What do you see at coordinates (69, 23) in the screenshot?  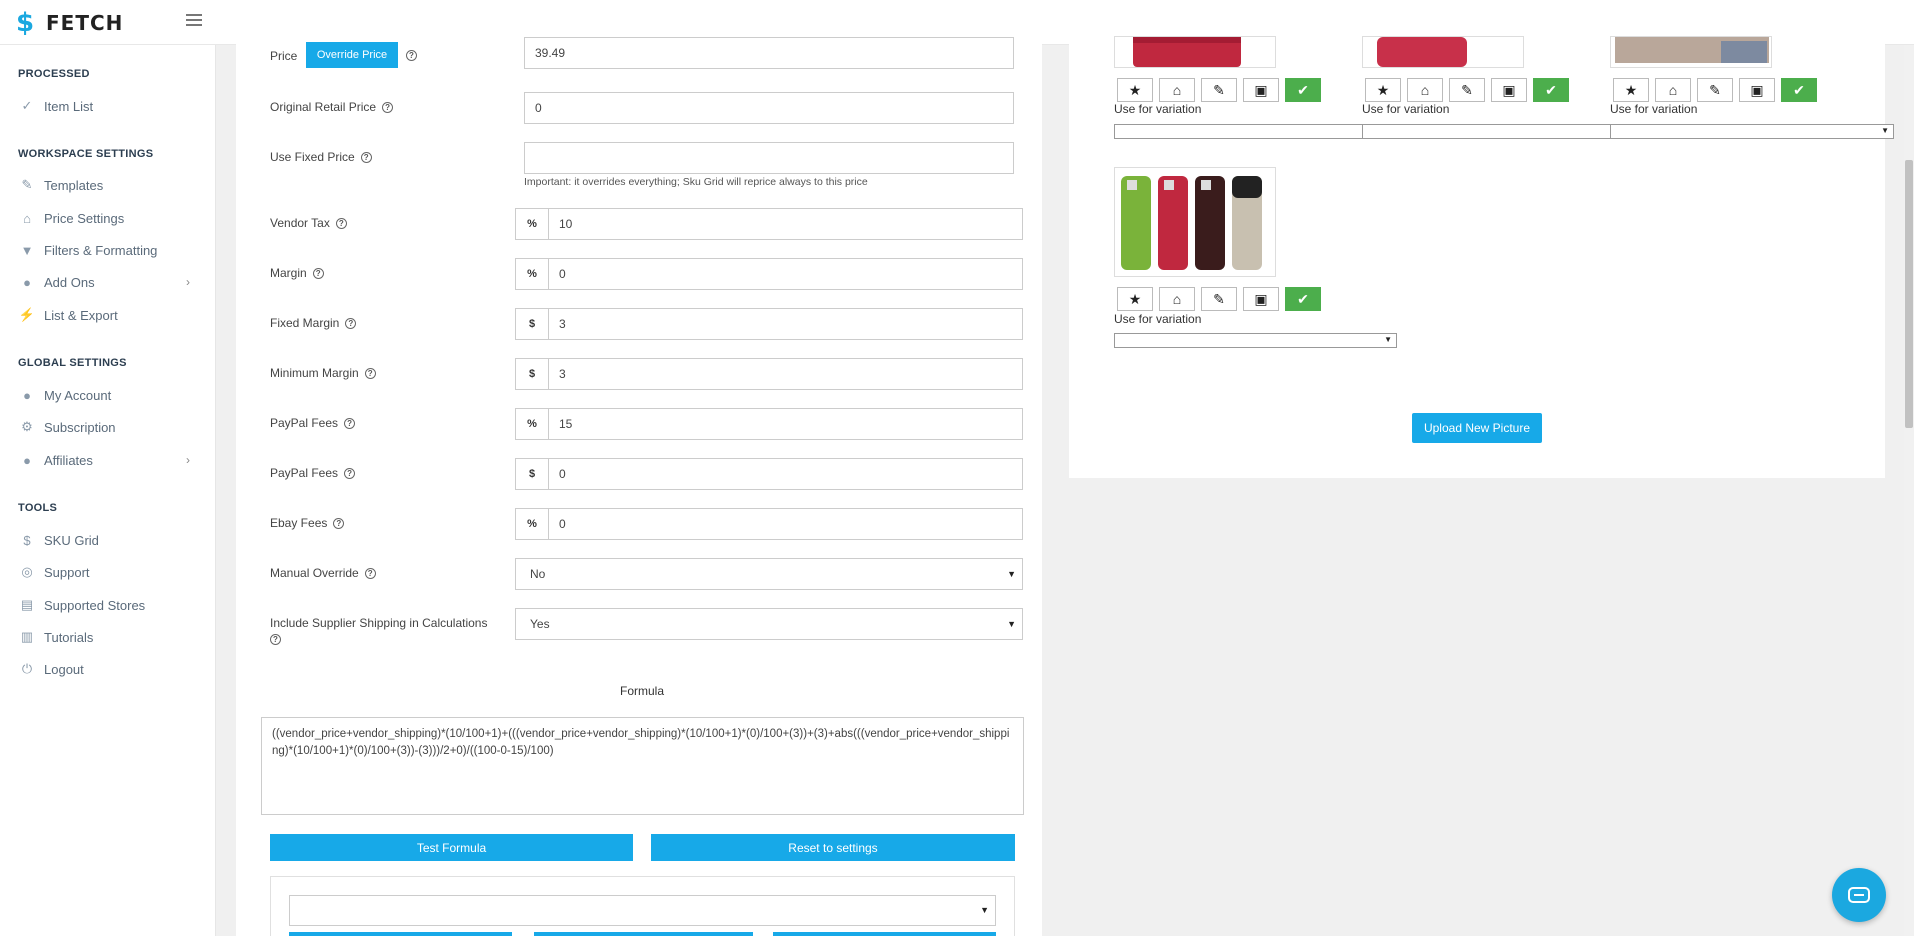 I see `logo: $ FETCH` at bounding box center [69, 23].